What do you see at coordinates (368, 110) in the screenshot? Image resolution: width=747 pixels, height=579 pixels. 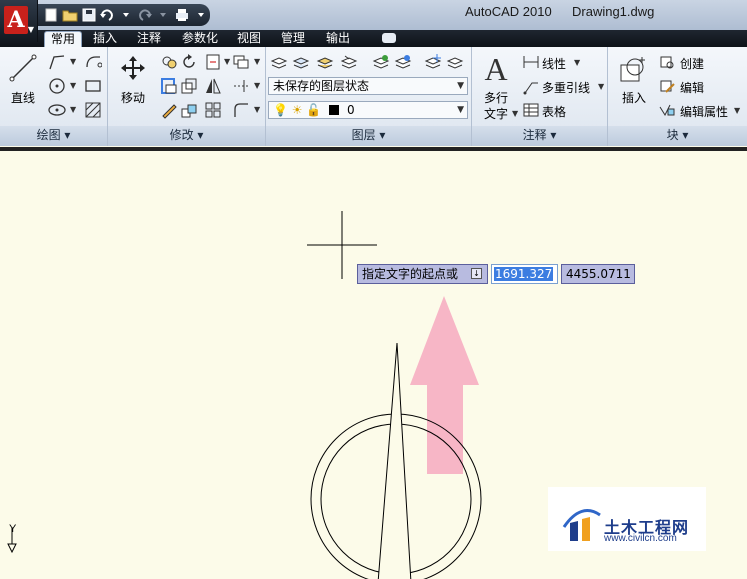 I see `layer-dropdown: 💡 ☀ 🔓 0 ▼` at bounding box center [368, 110].